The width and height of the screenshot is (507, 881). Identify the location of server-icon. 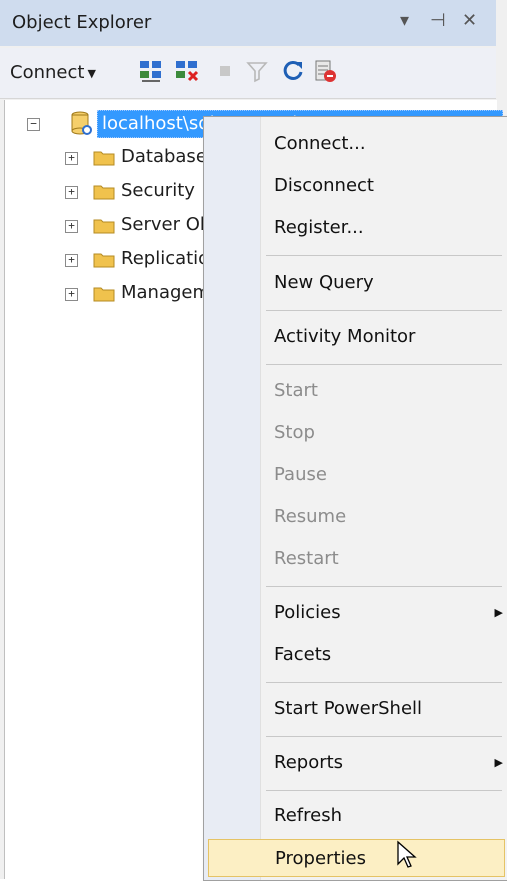
(81, 123).